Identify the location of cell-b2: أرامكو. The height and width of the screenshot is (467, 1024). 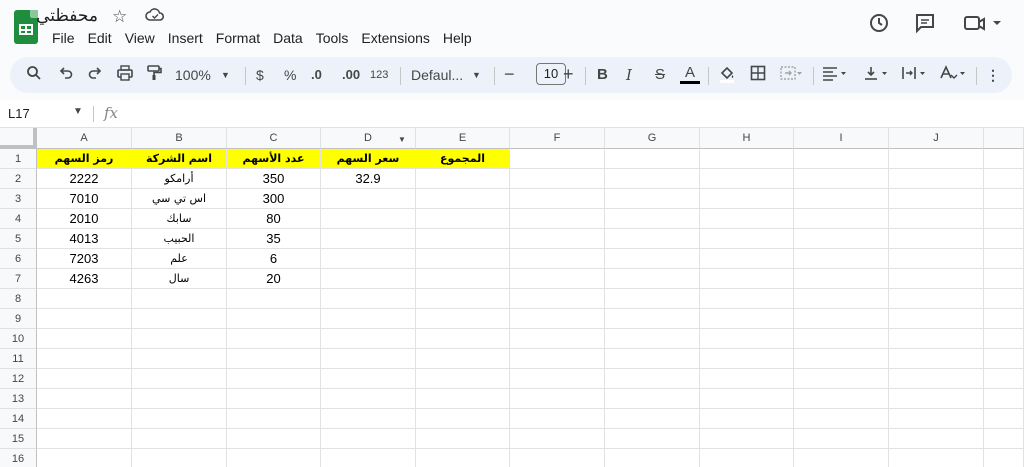
(179, 179).